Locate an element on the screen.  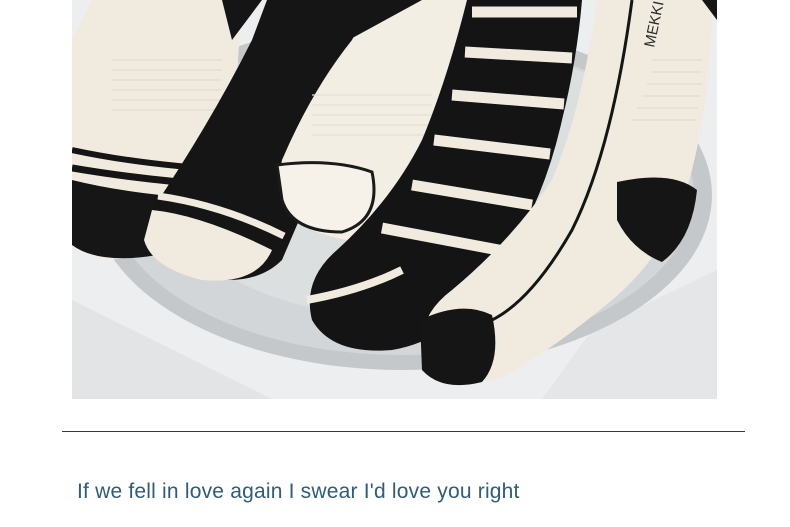
divider is located at coordinates (403, 431).